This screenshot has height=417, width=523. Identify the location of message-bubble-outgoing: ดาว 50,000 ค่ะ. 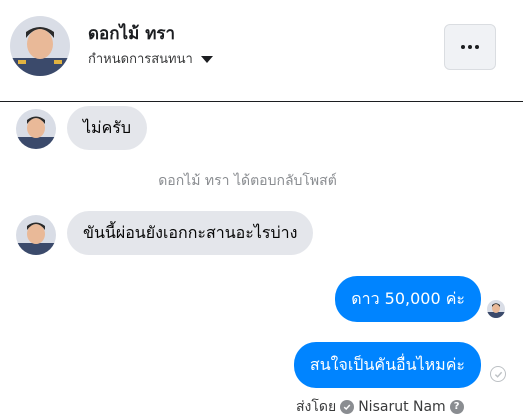
(408, 299).